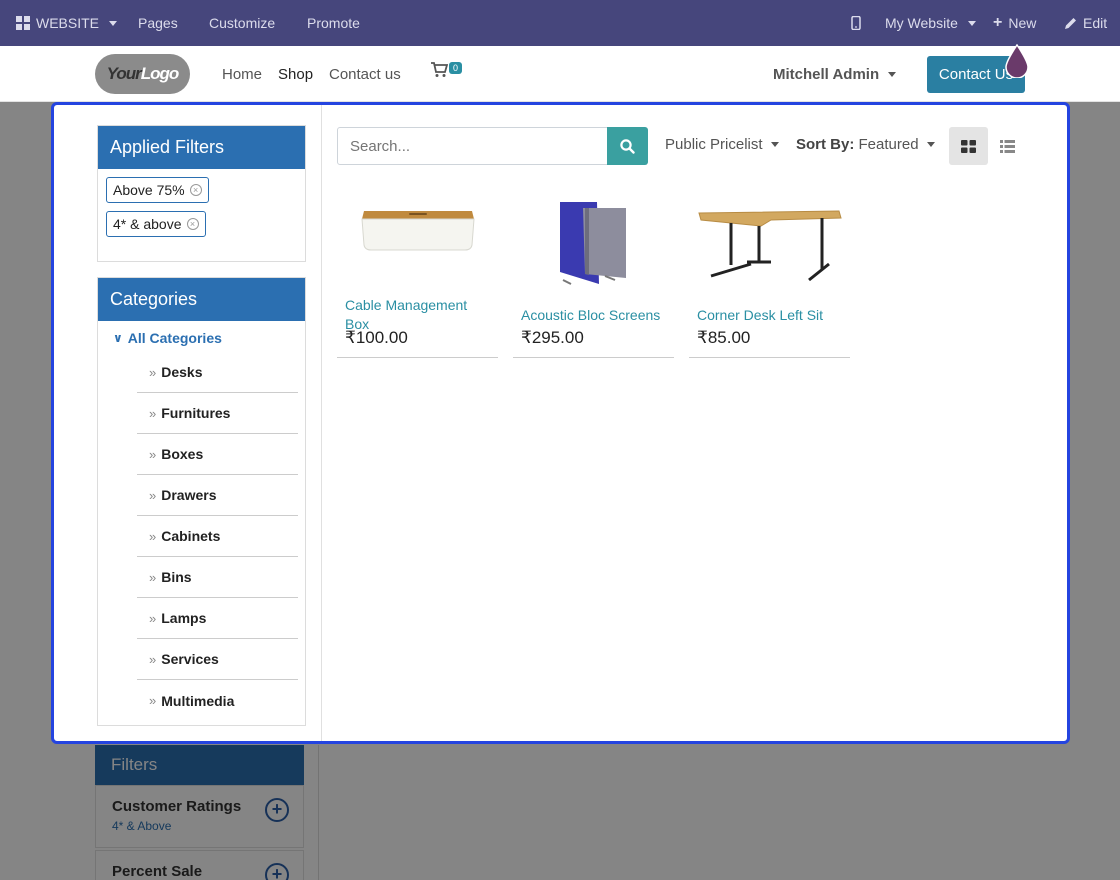 Image resolution: width=1120 pixels, height=880 pixels. Describe the element at coordinates (440, 69) in the screenshot. I see `cart-icon` at that location.